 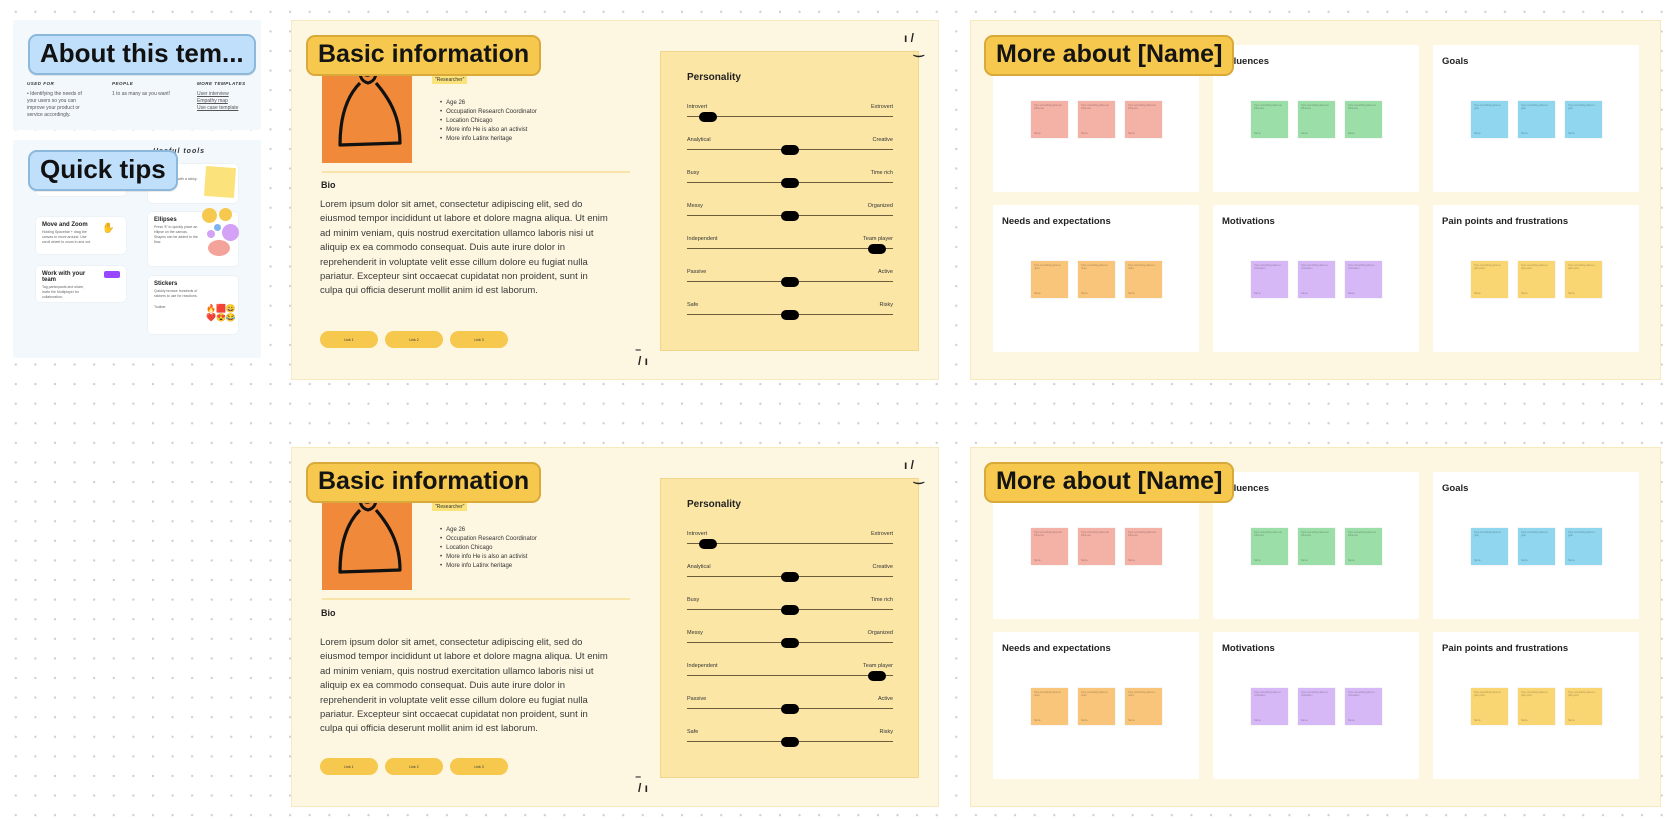 I want to click on template-link: Empathy map, so click(x=224, y=101).